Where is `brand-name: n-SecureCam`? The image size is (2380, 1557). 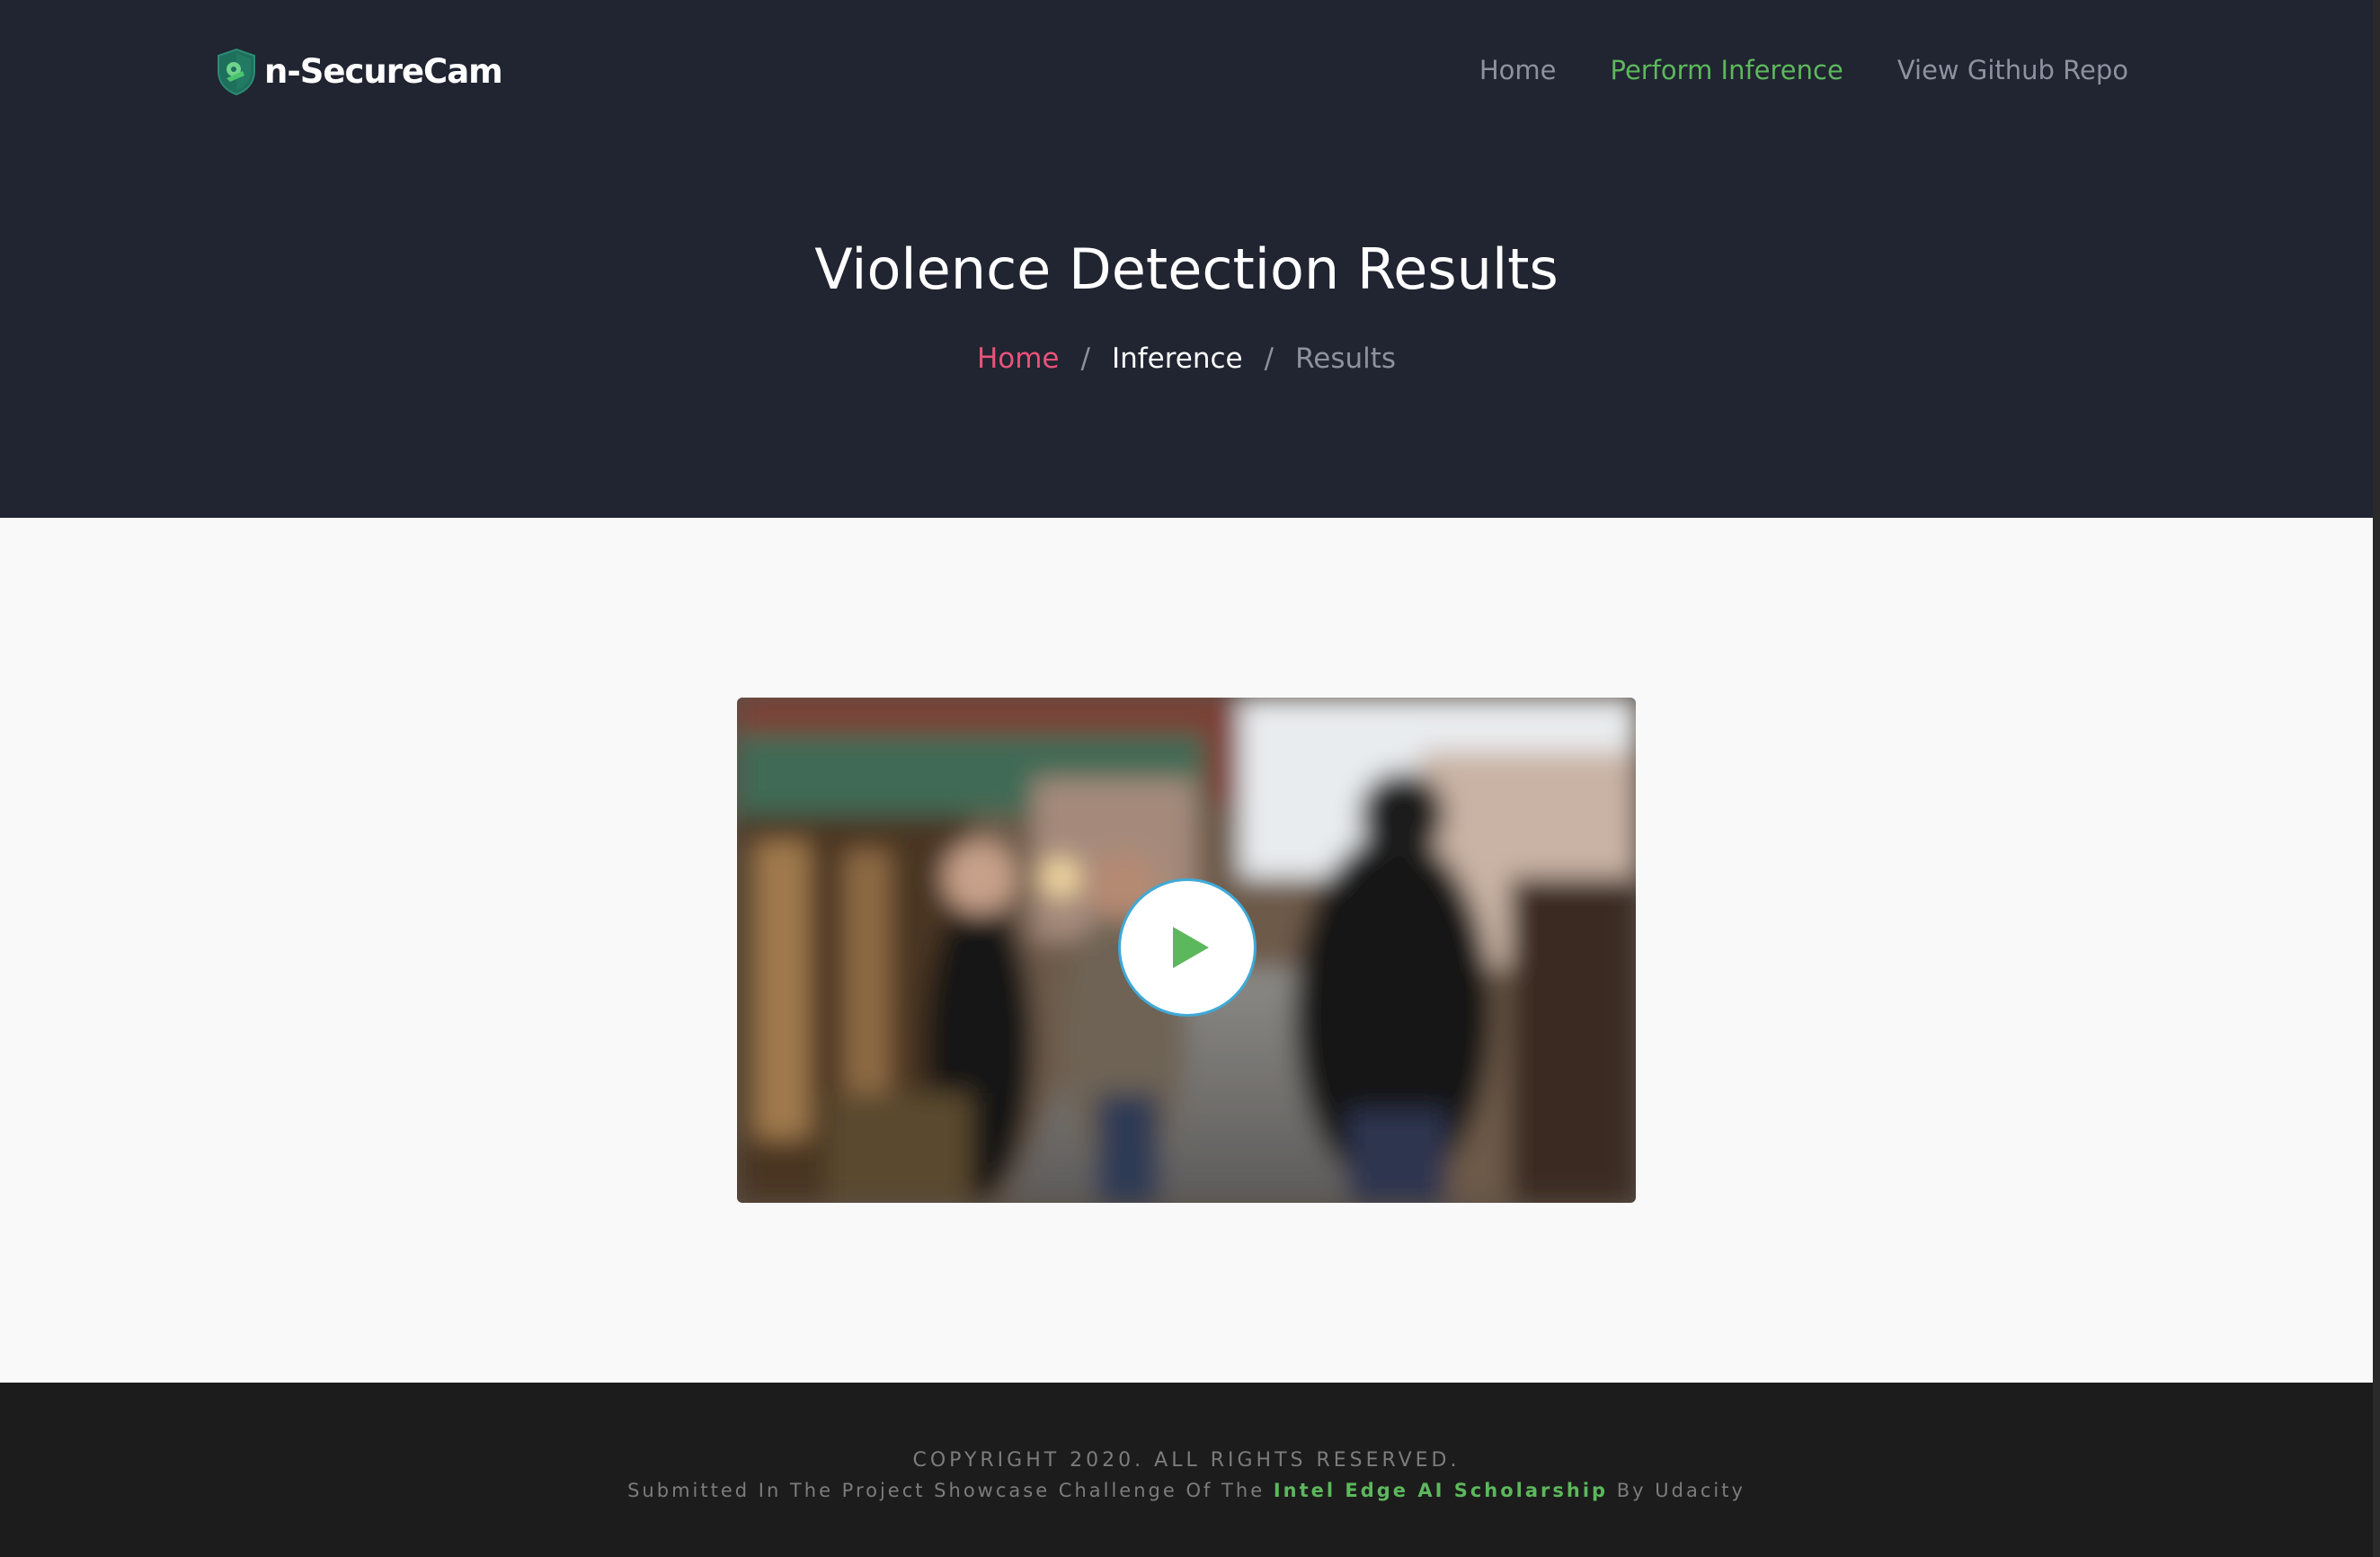
brand-name: n-SecureCam is located at coordinates (384, 71).